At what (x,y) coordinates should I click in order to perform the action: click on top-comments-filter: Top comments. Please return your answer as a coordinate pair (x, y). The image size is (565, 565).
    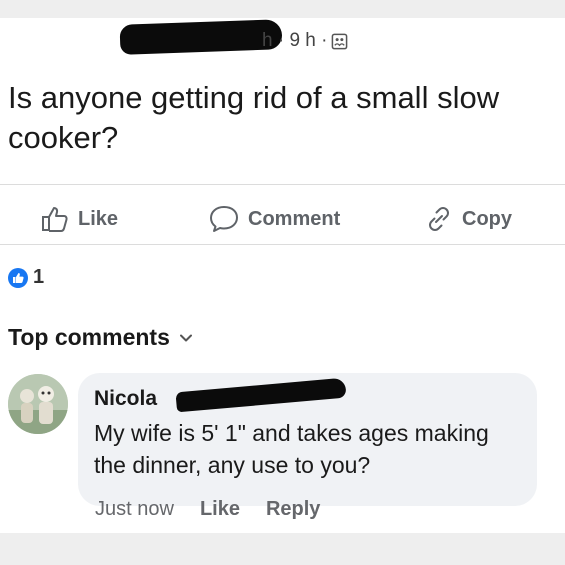
    Looking at the image, I should click on (100, 337).